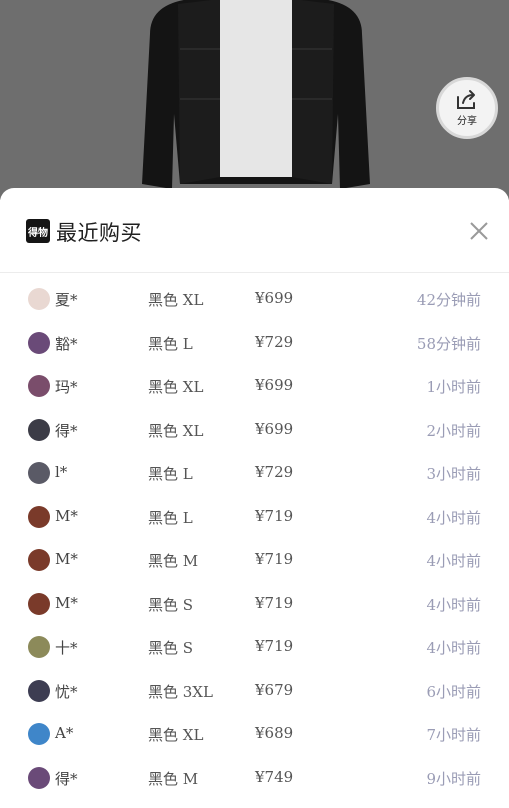 Image resolution: width=509 pixels, height=808 pixels. I want to click on purchase-time: 9小时前, so click(453, 778).